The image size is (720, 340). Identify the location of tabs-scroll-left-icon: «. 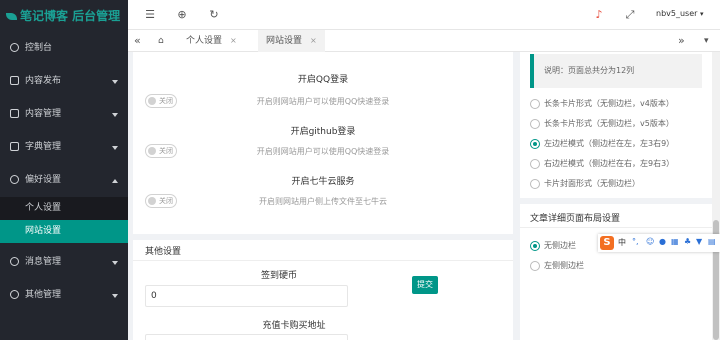
(137, 41).